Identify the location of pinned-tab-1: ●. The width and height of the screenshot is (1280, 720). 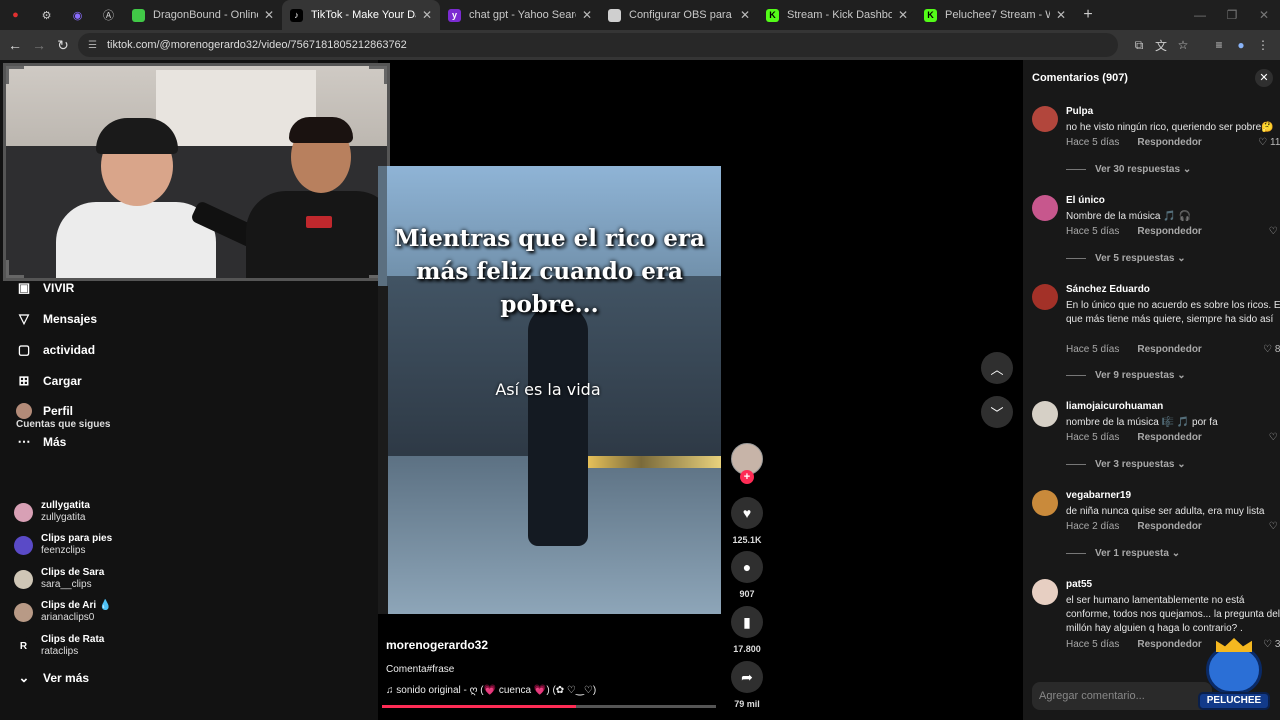
(15, 15).